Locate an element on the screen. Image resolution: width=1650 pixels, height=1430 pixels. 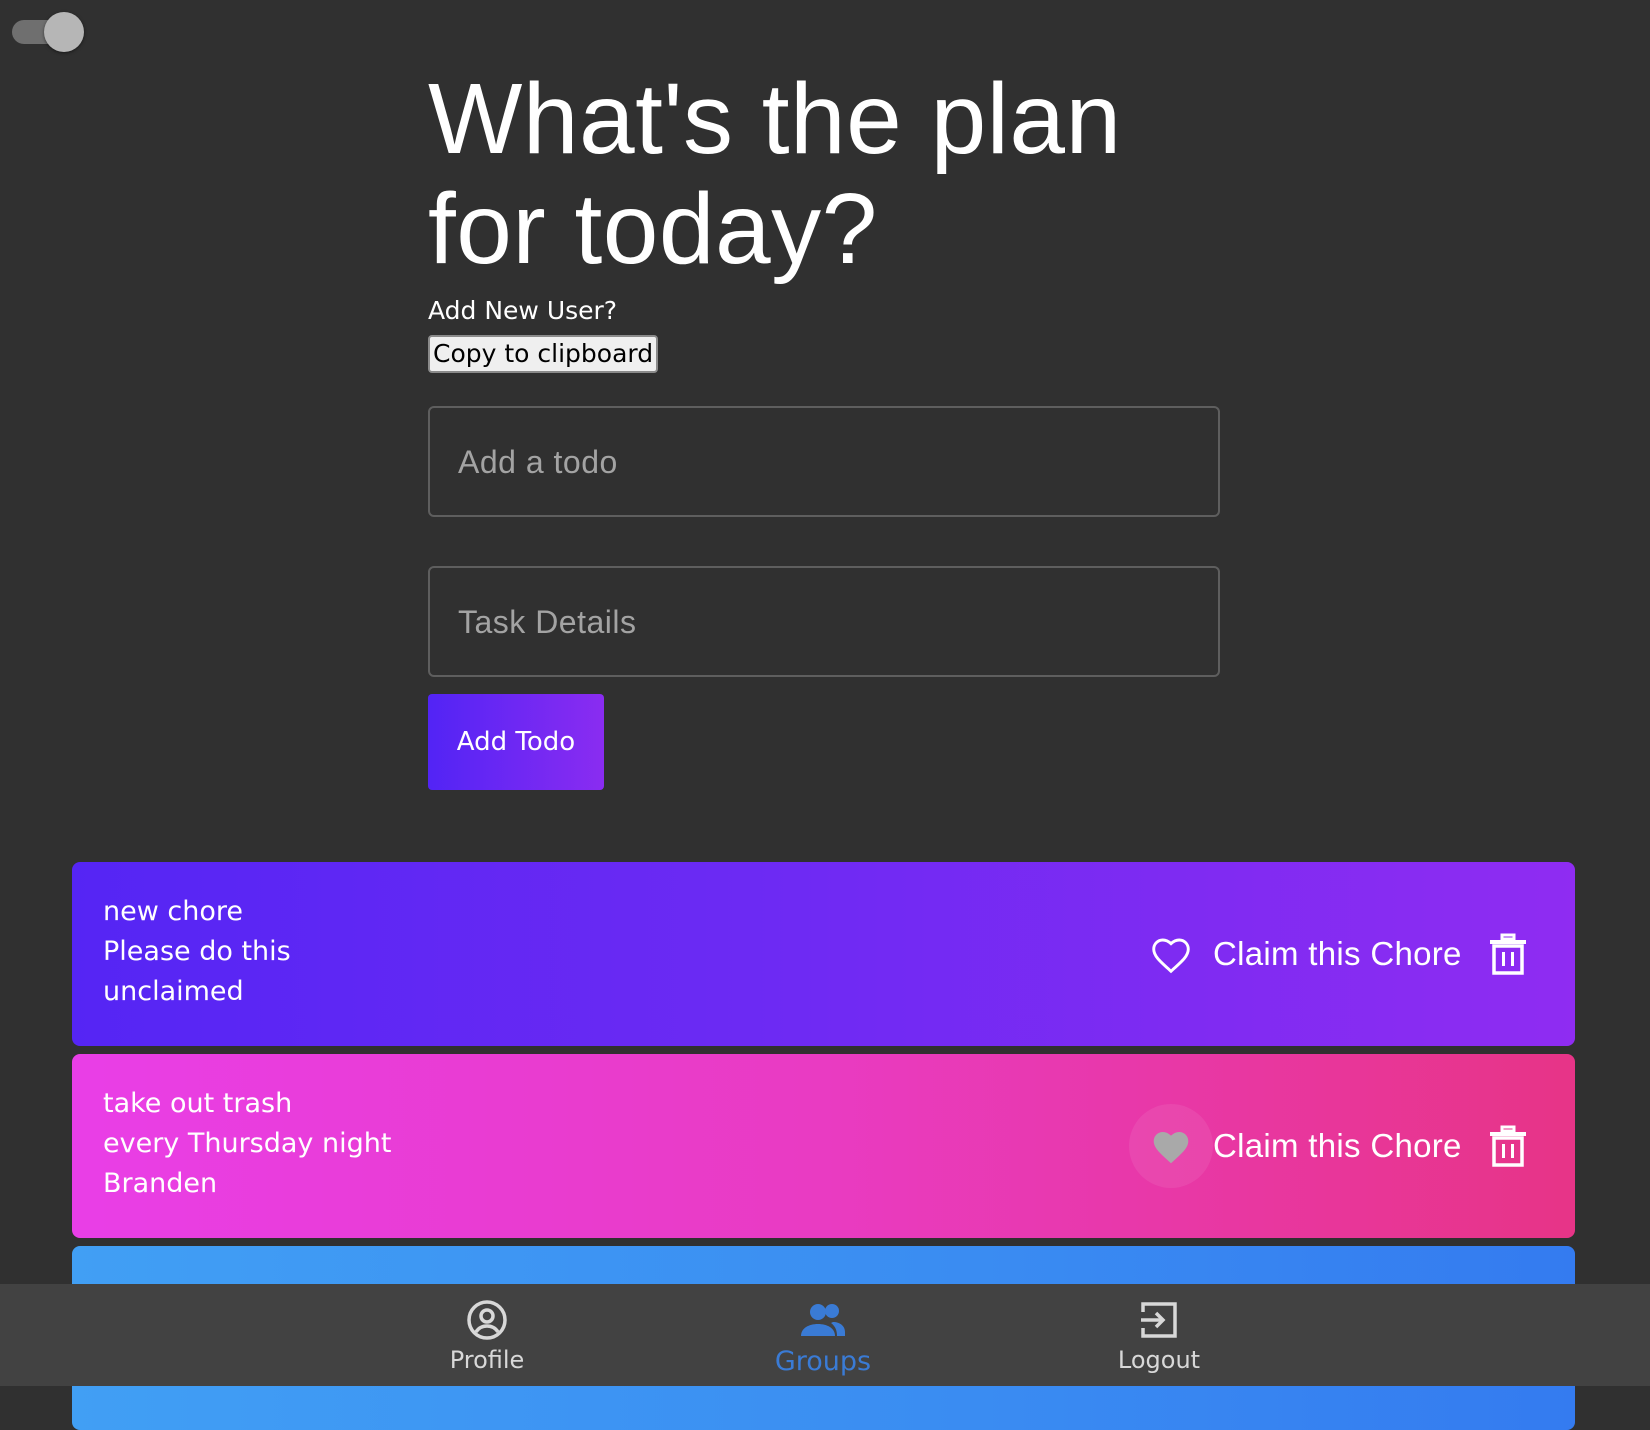
task-details-field is located at coordinates (824, 621).